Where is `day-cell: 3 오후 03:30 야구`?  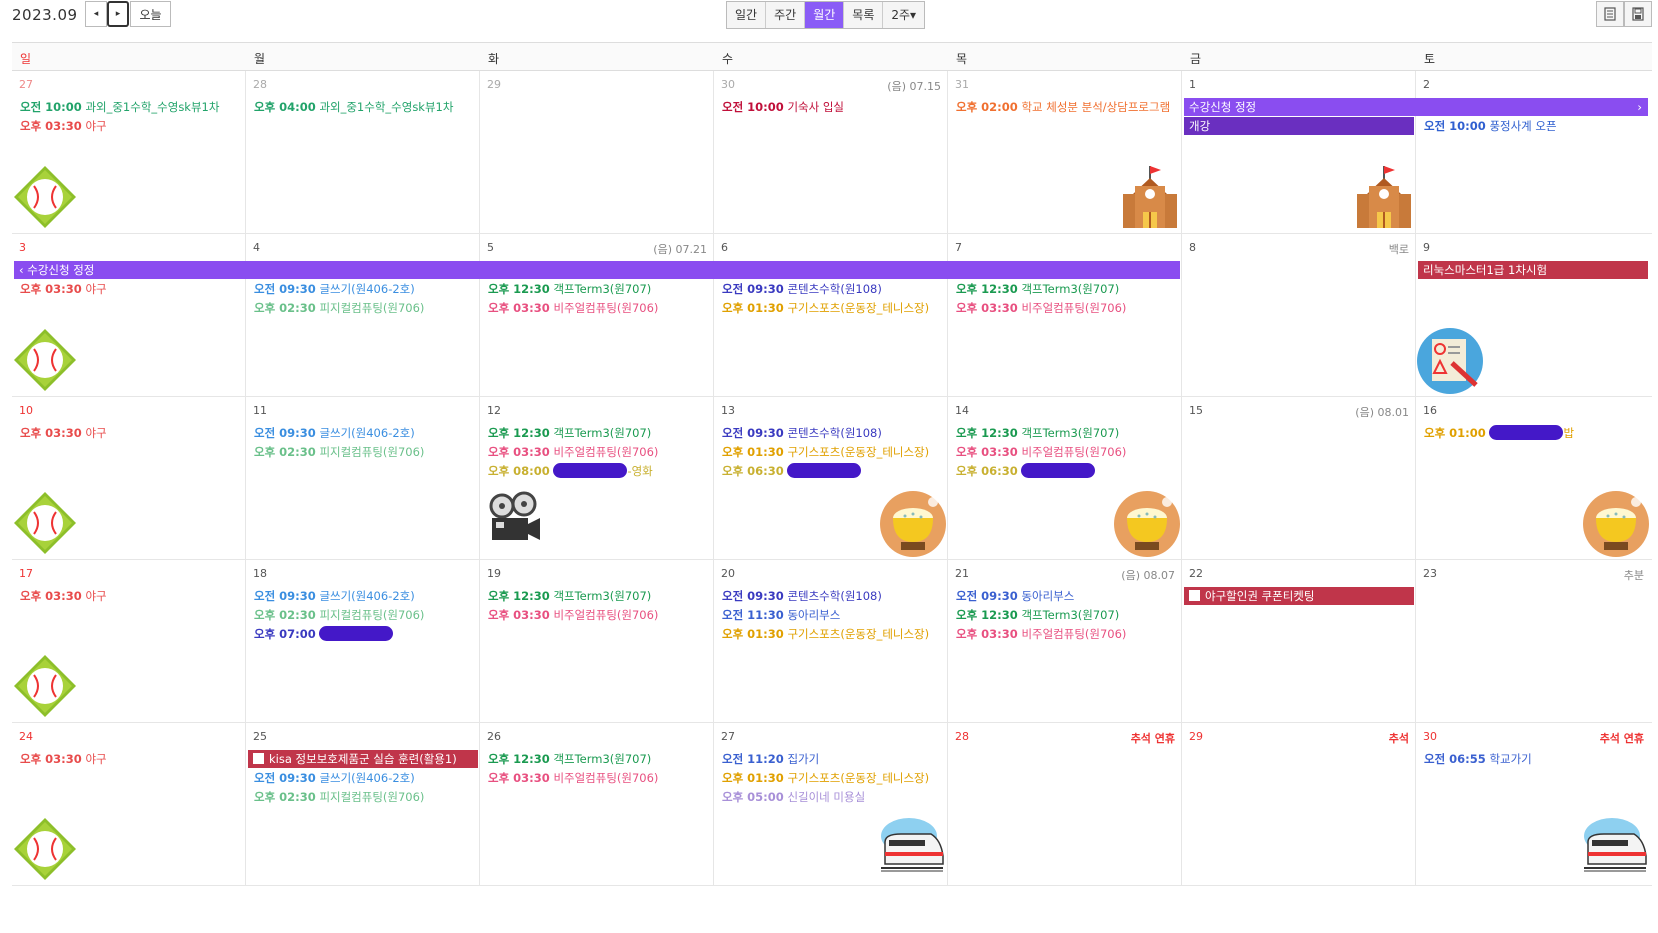 day-cell: 3 오후 03:30 야구 is located at coordinates (129, 315).